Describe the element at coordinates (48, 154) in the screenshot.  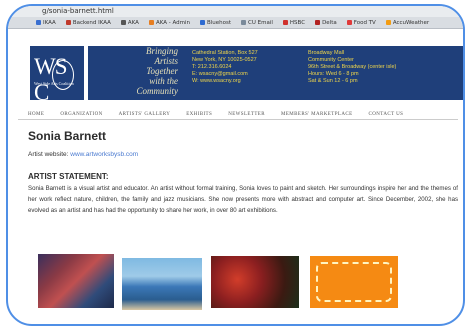
I see `website-label: Artist website:` at that location.